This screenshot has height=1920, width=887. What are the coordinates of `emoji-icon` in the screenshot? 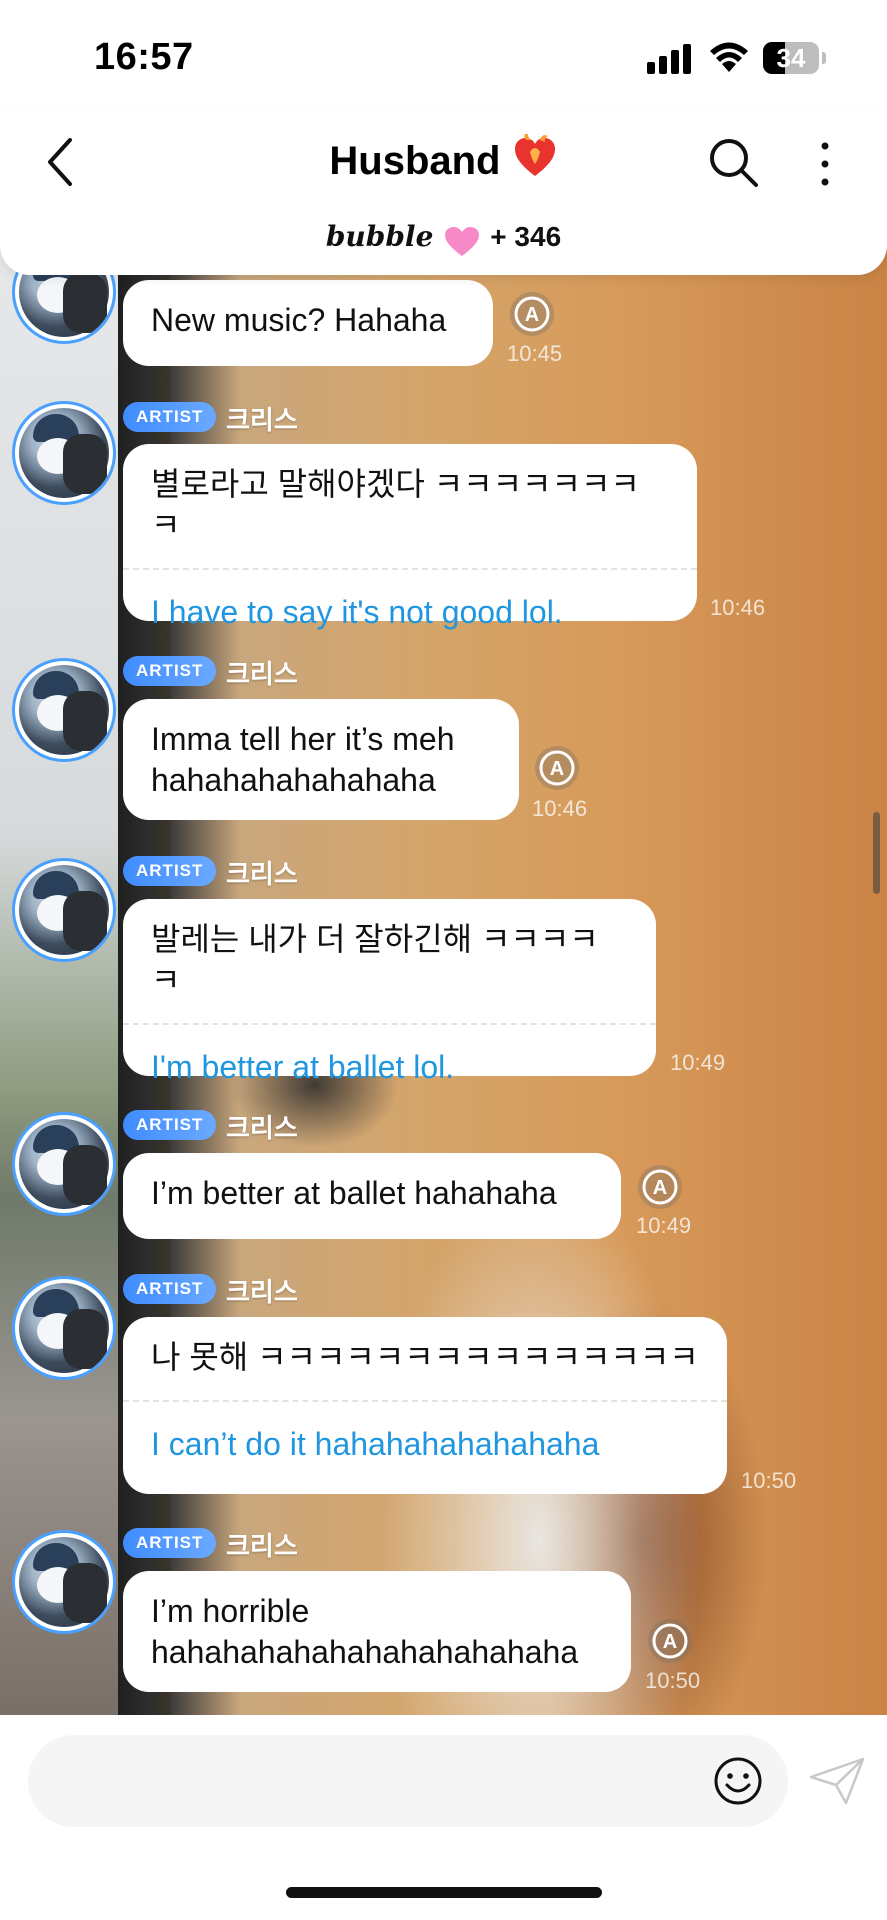 It's located at (738, 1781).